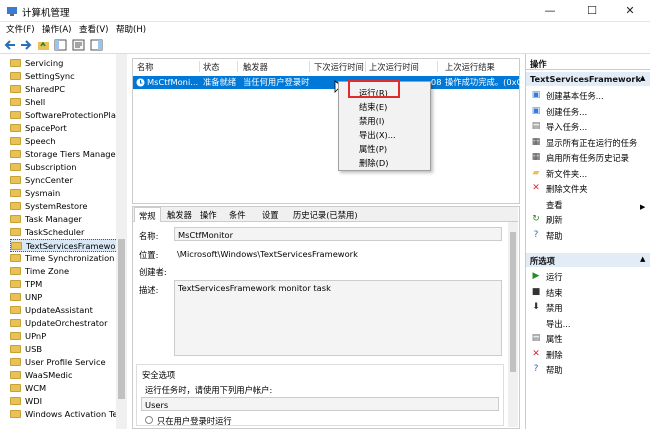 This screenshot has height=429, width=650. What do you see at coordinates (255, 67) in the screenshot?
I see `col-header-trigger: 触发器` at bounding box center [255, 67].